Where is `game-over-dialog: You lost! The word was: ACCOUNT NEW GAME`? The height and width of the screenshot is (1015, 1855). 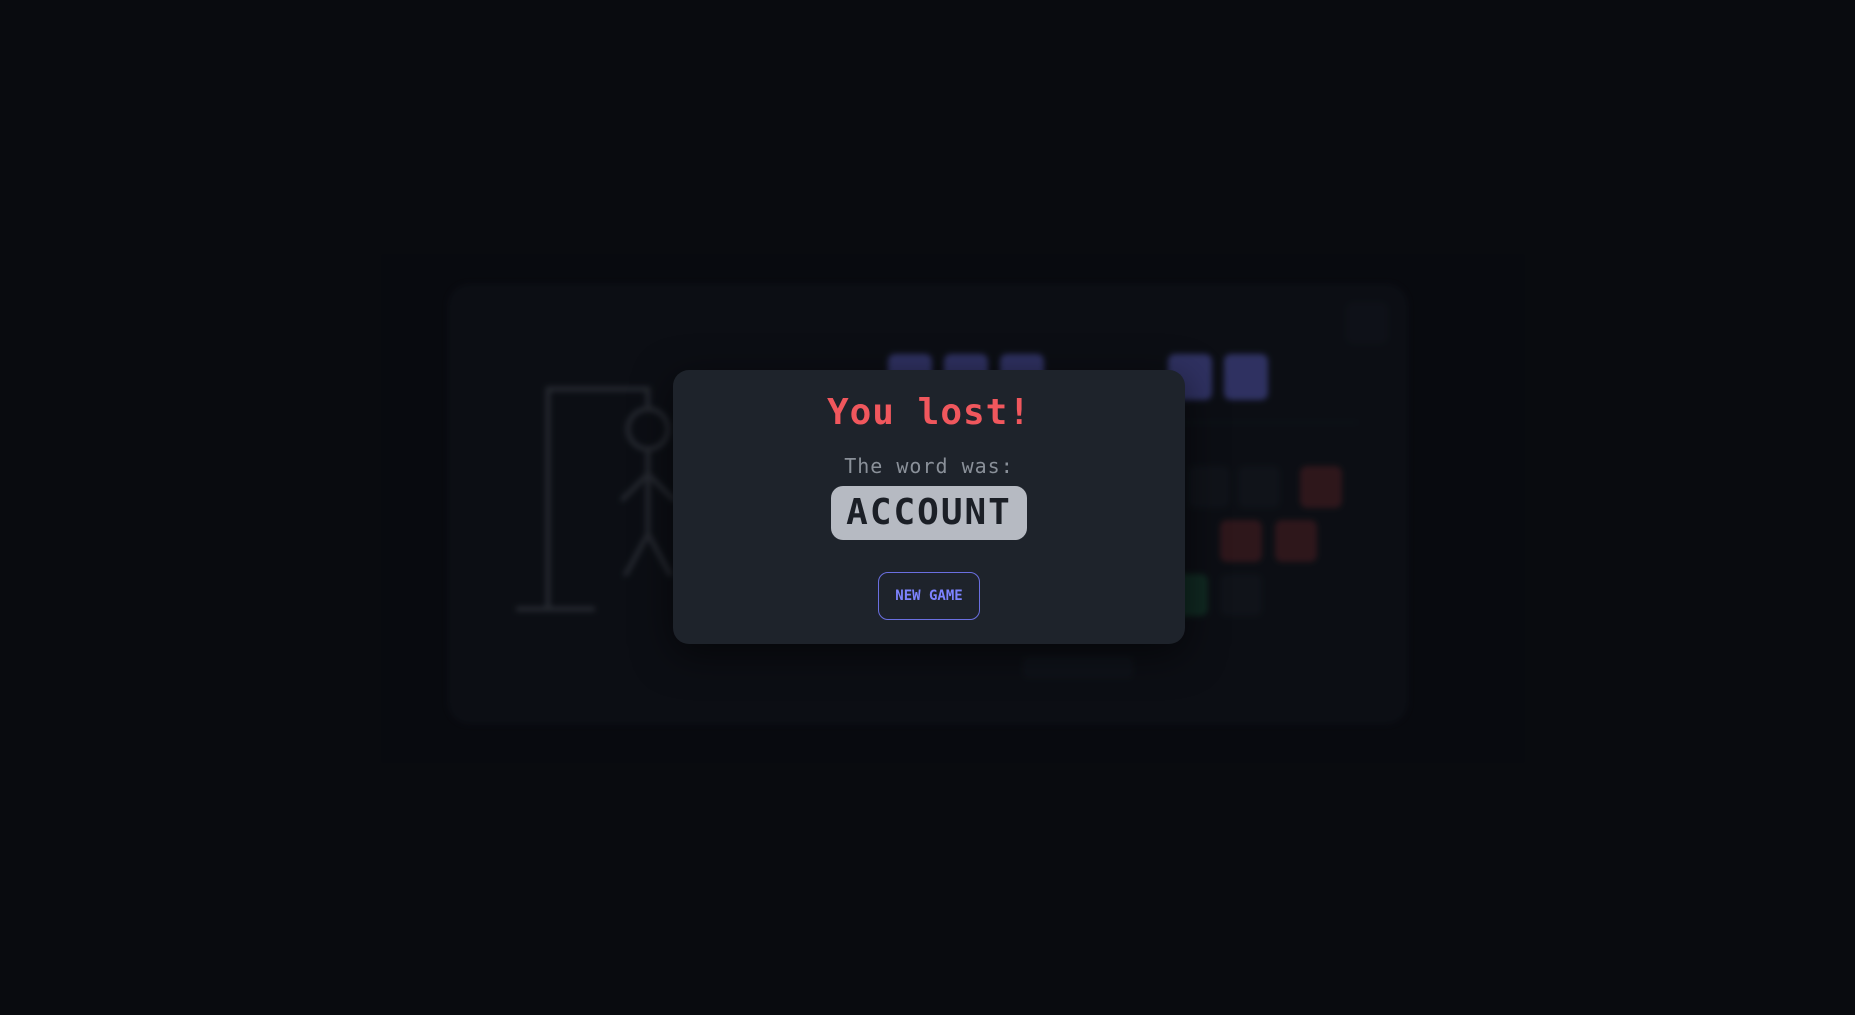 game-over-dialog: You lost! The word was: ACCOUNT NEW GAME is located at coordinates (929, 507).